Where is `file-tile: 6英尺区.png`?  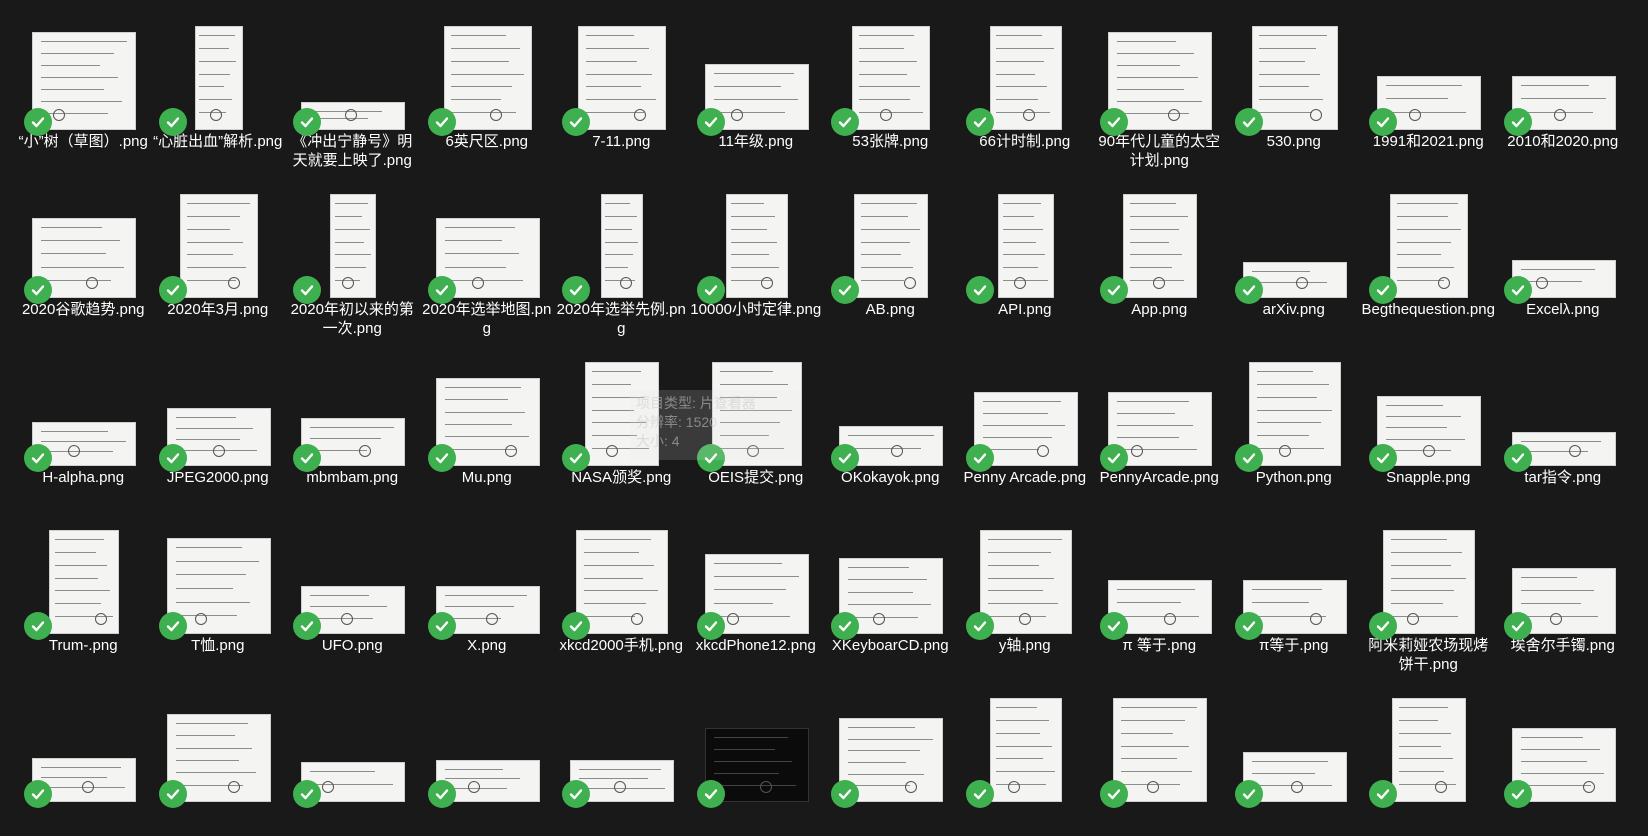 file-tile: 6英尺区.png is located at coordinates (487, 104).